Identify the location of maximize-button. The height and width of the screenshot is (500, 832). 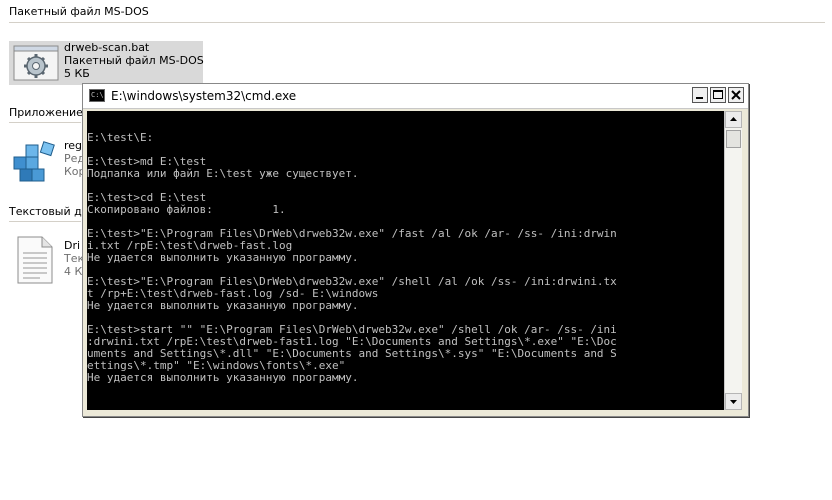
(718, 95).